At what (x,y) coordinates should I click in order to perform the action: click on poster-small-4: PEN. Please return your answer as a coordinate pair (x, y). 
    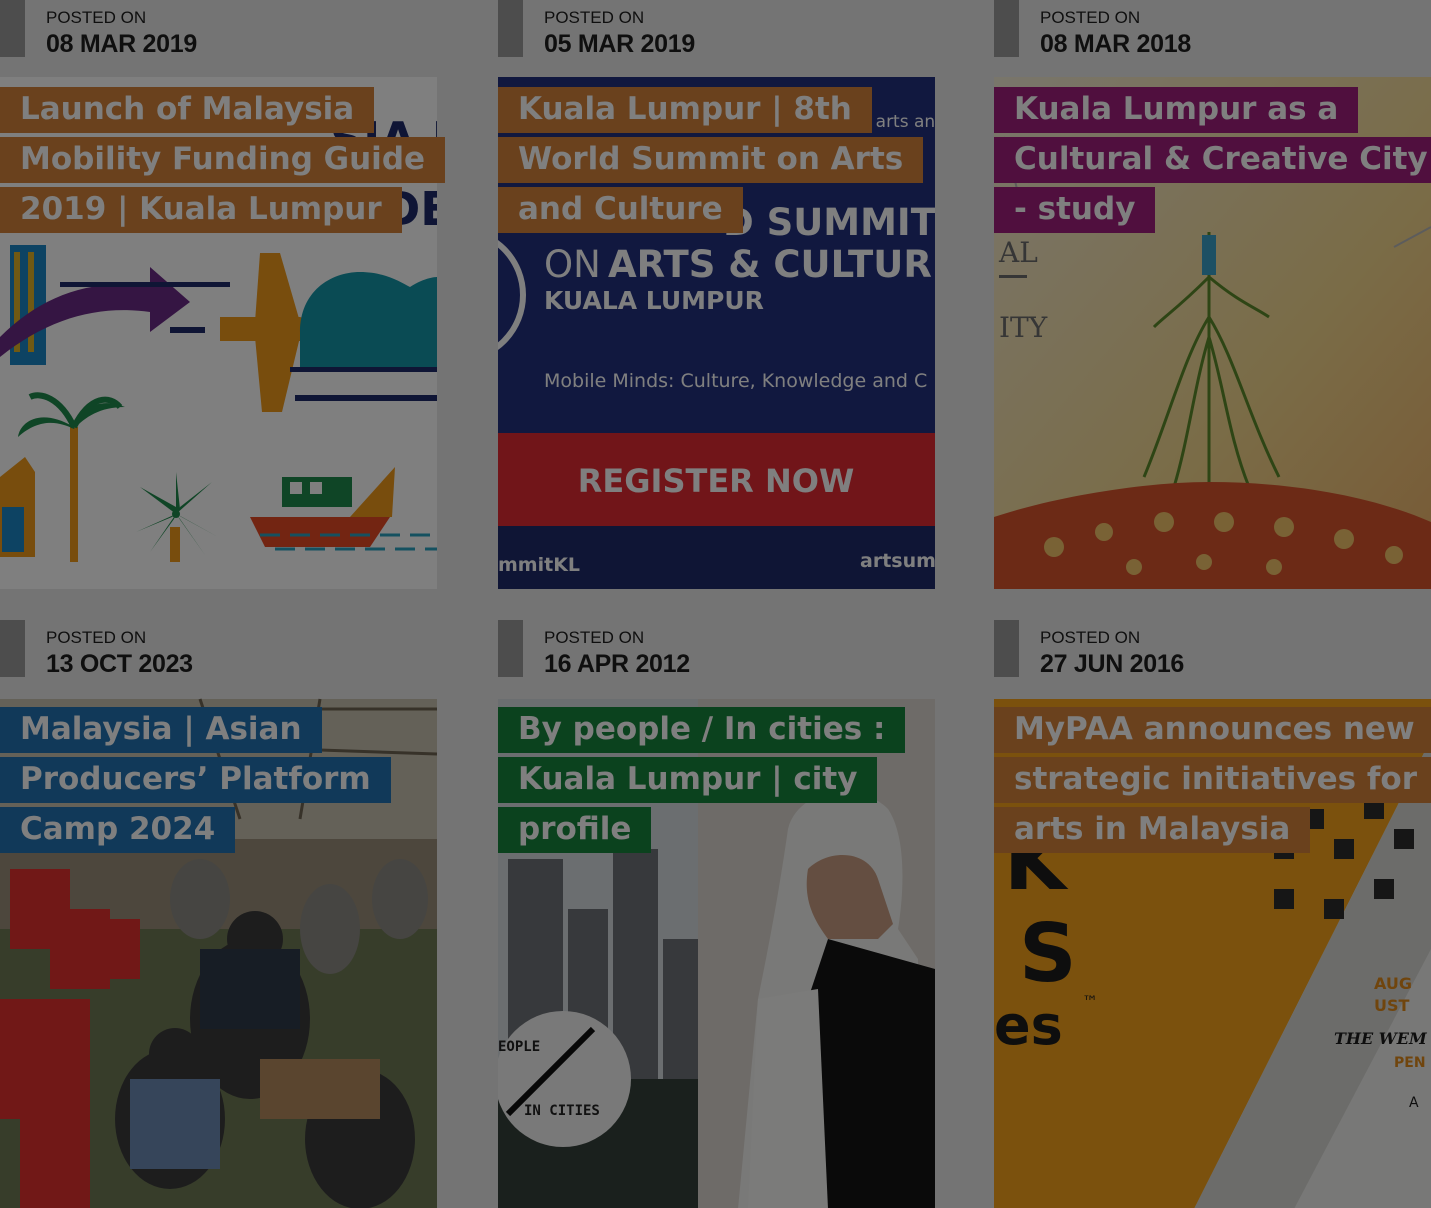
    Looking at the image, I should click on (1410, 1063).